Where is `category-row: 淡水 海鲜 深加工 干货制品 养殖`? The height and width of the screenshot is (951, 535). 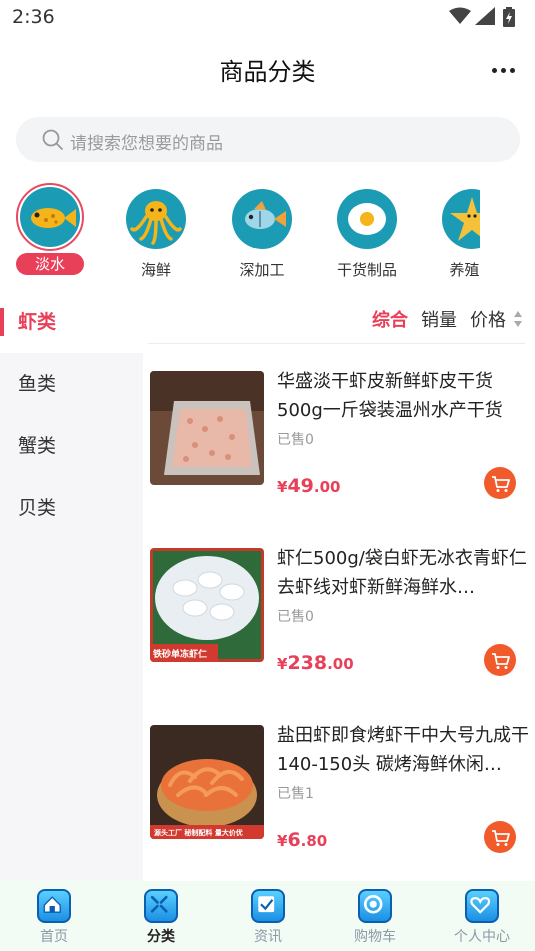 category-row: 淡水 海鲜 深加工 干货制品 养殖 is located at coordinates (240, 233).